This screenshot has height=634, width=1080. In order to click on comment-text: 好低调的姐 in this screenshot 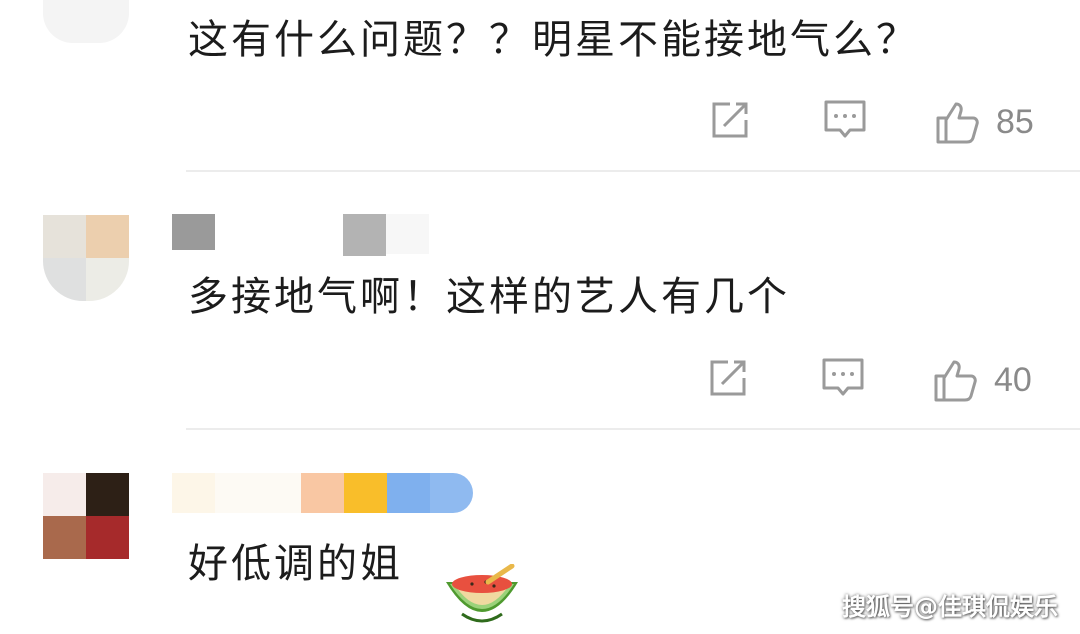, I will do `click(295, 564)`.